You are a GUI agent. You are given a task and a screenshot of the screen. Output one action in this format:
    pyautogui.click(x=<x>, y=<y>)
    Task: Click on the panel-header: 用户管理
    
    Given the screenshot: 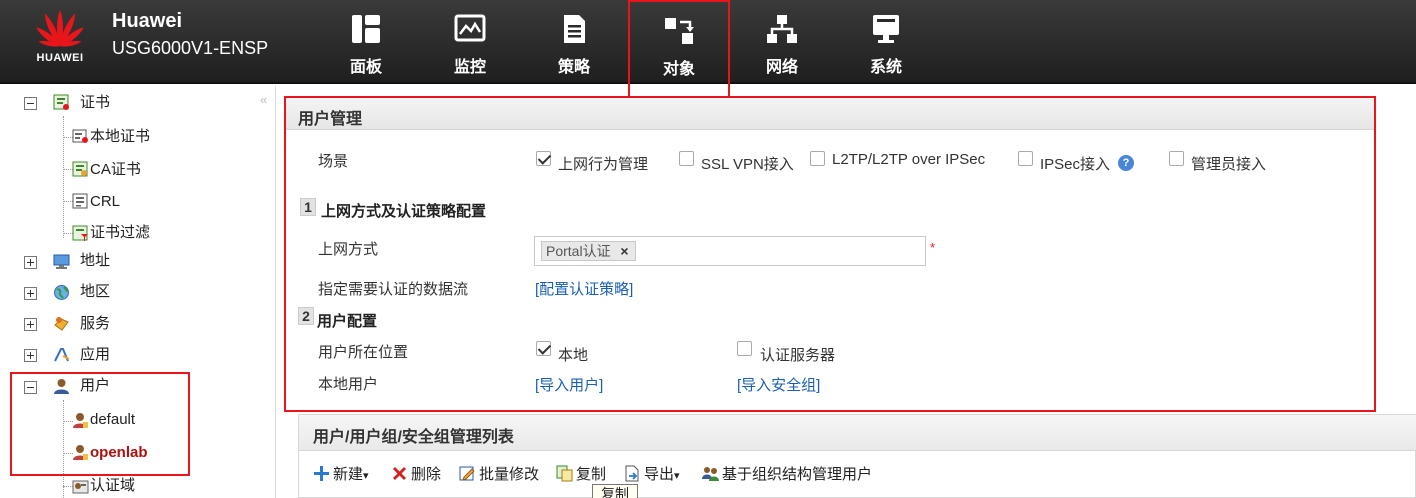 What is the action you would take?
    pyautogui.click(x=830, y=114)
    